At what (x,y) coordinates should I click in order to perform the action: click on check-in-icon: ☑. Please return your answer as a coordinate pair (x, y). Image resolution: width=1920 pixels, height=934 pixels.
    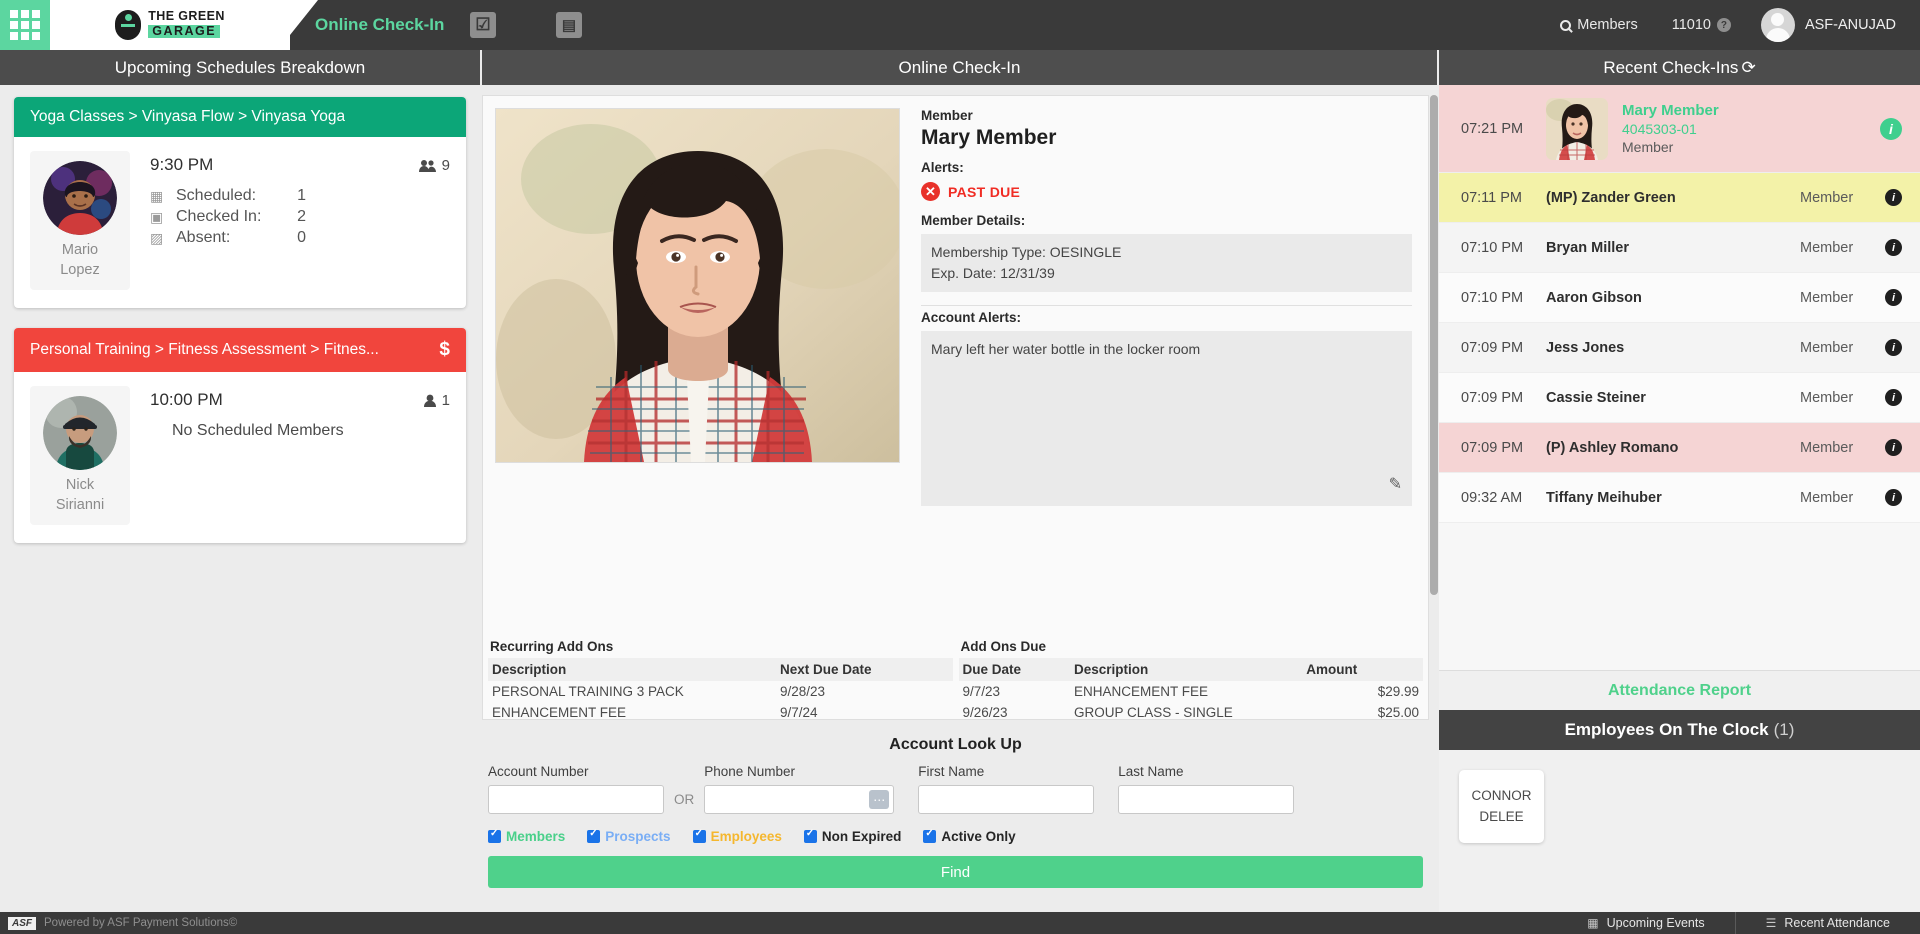
    Looking at the image, I should click on (483, 25).